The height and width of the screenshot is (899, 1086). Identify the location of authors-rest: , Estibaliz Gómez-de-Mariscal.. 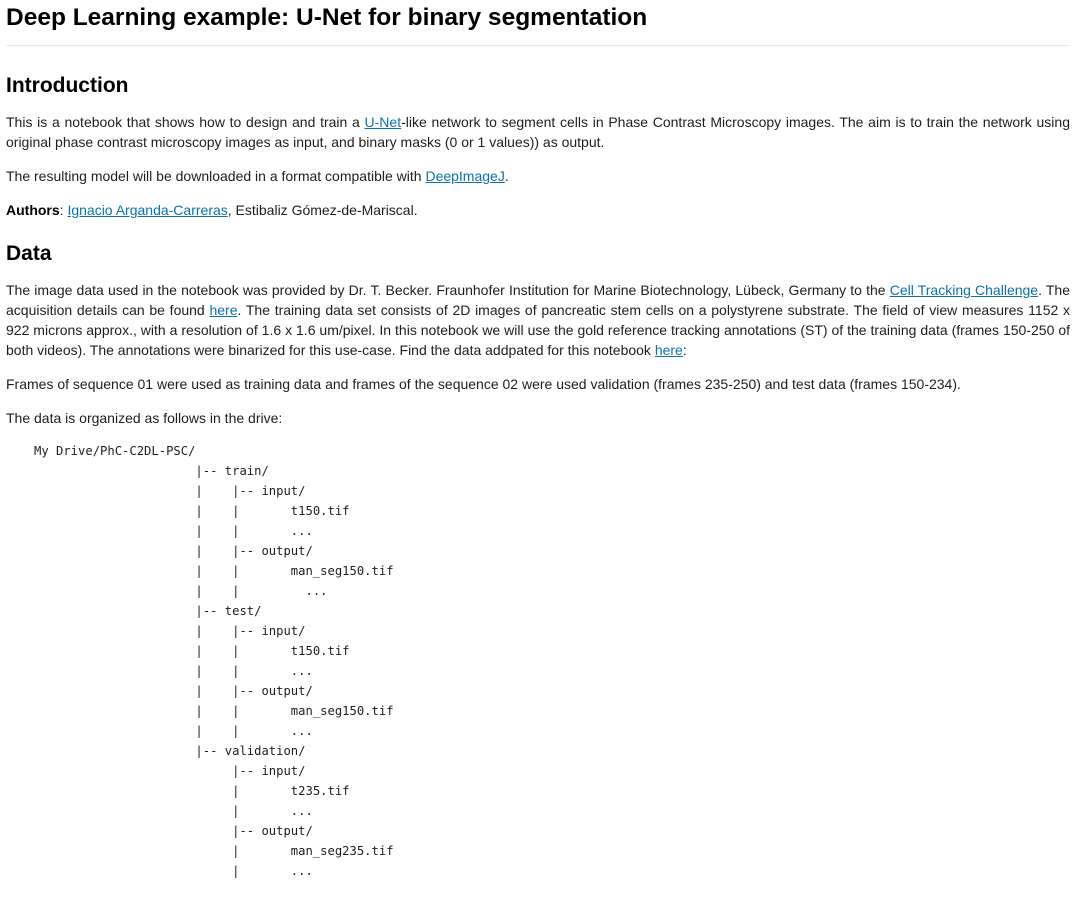
(322, 210).